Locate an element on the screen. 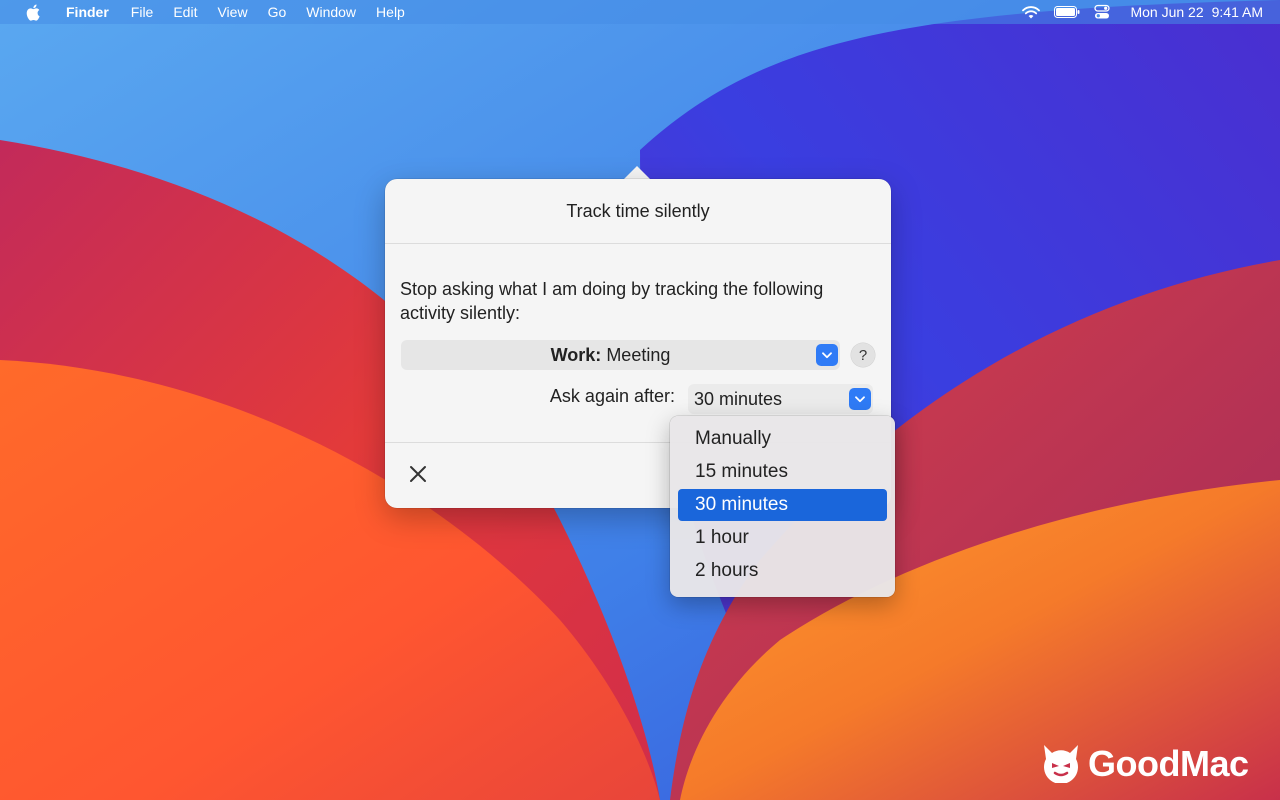 The width and height of the screenshot is (1280, 800). menu-help: Help is located at coordinates (390, 12).